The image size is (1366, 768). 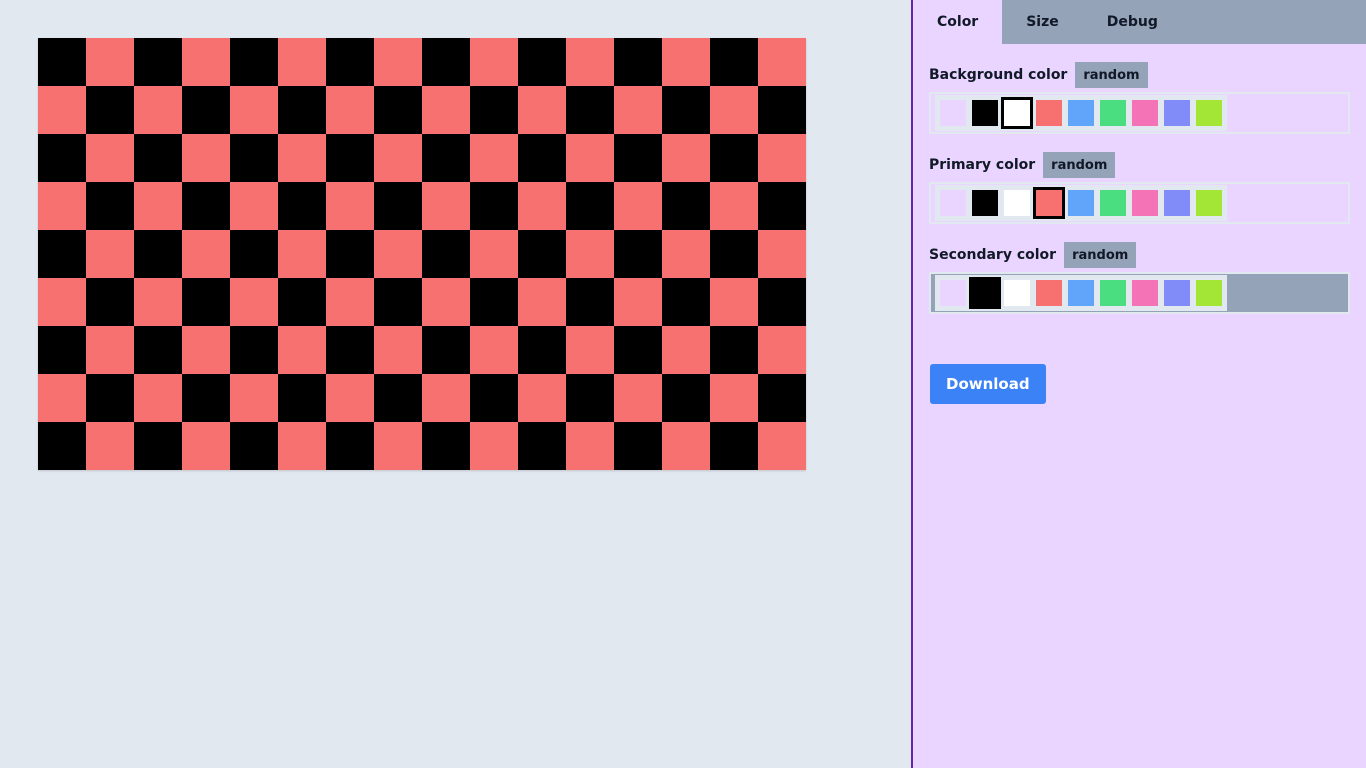 What do you see at coordinates (1100, 255) in the screenshot?
I see `secondary-random-button: random` at bounding box center [1100, 255].